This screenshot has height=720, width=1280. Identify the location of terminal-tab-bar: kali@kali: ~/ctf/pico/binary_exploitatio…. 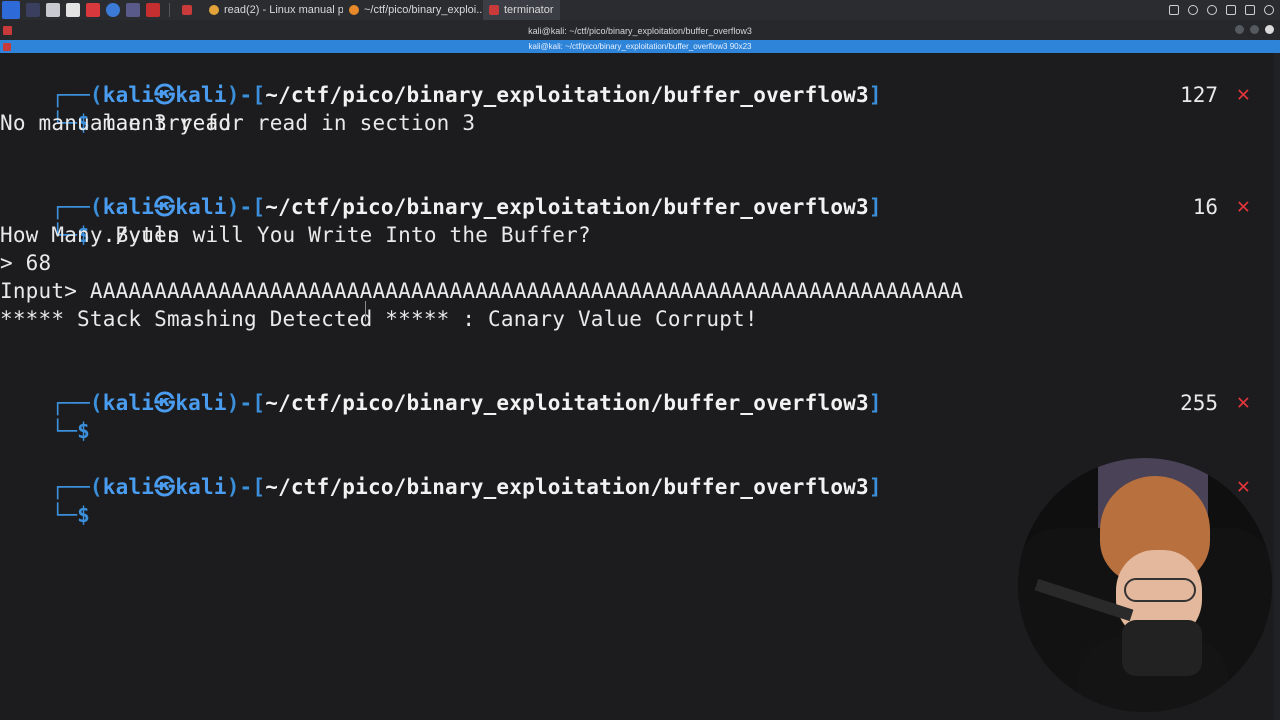
(640, 46).